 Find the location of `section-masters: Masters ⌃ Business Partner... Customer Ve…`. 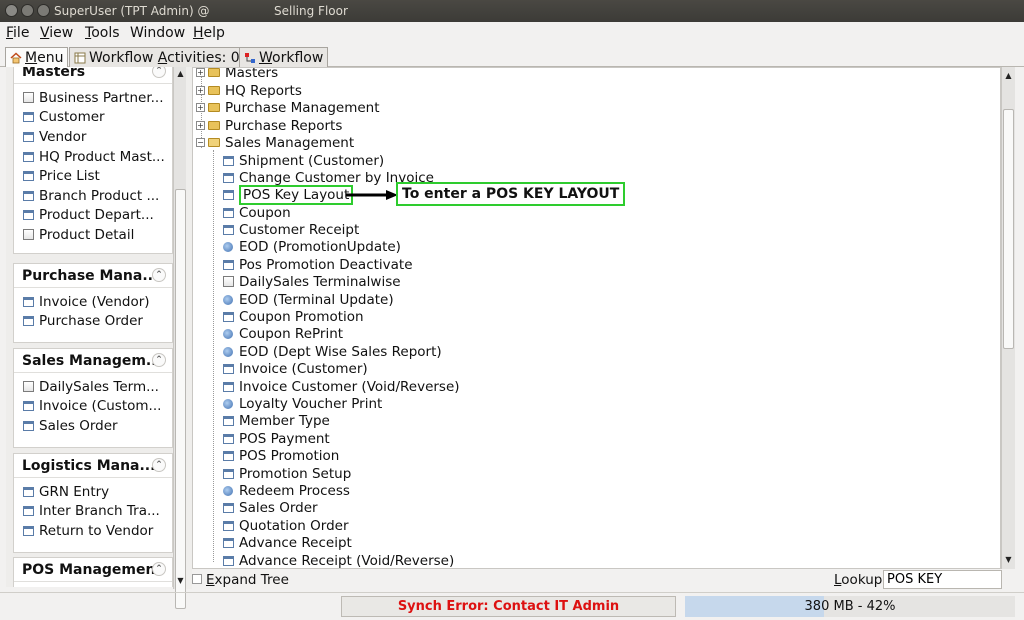

section-masters: Masters ⌃ Business Partner... Customer Ve… is located at coordinates (93, 160).